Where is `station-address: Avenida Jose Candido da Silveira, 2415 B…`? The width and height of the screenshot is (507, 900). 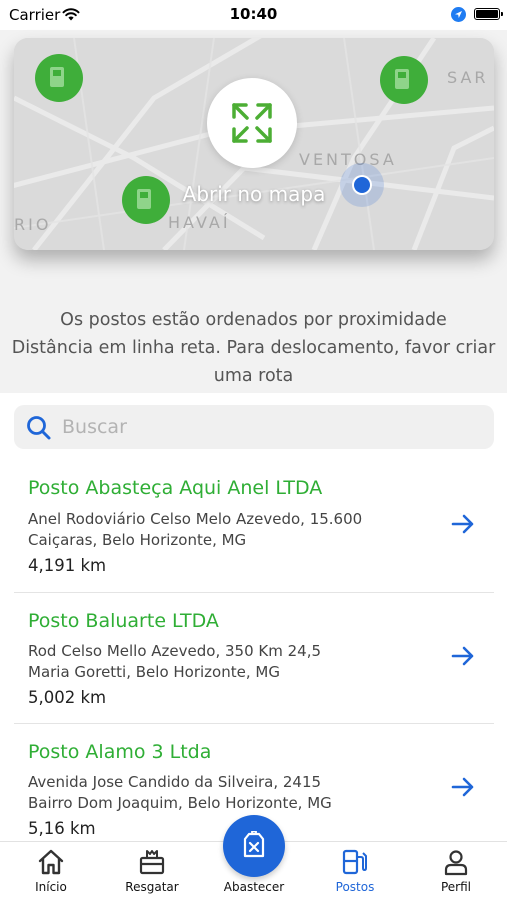
station-address: Avenida Jose Candido da Silveira, 2415 B… is located at coordinates (180, 793).